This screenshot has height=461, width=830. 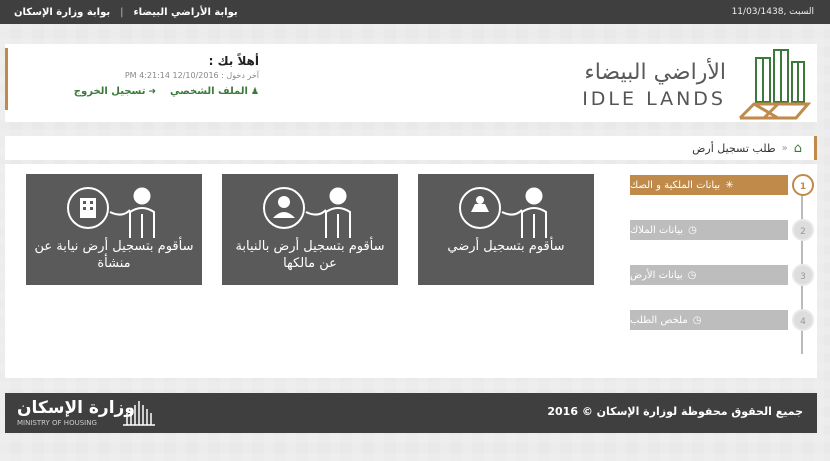 What do you see at coordinates (166, 91) in the screenshot?
I see `user-links: ♟الملف الشخصي ➜تسجيل الخروج` at bounding box center [166, 91].